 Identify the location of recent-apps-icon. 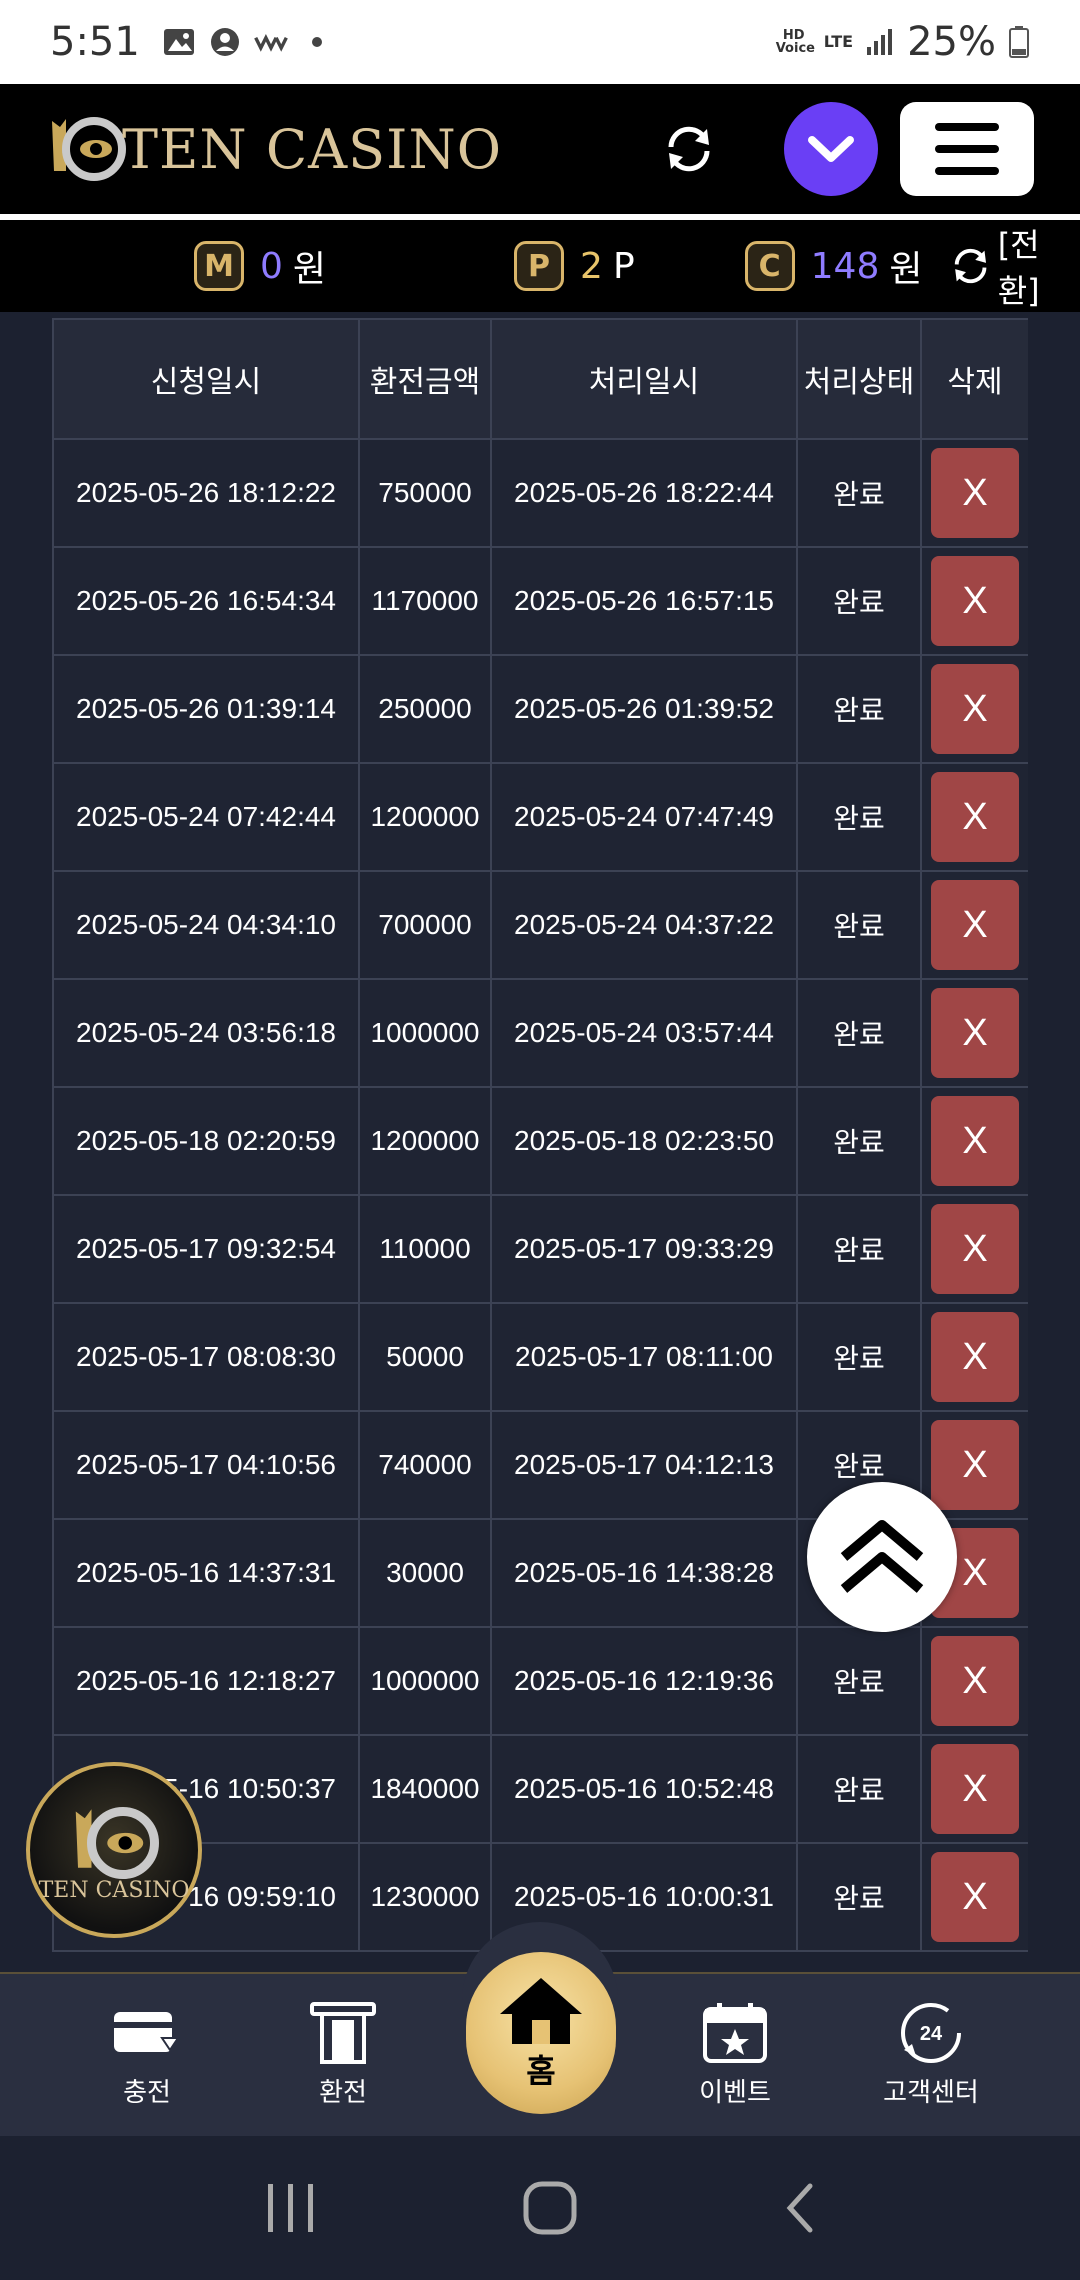
(290, 2208).